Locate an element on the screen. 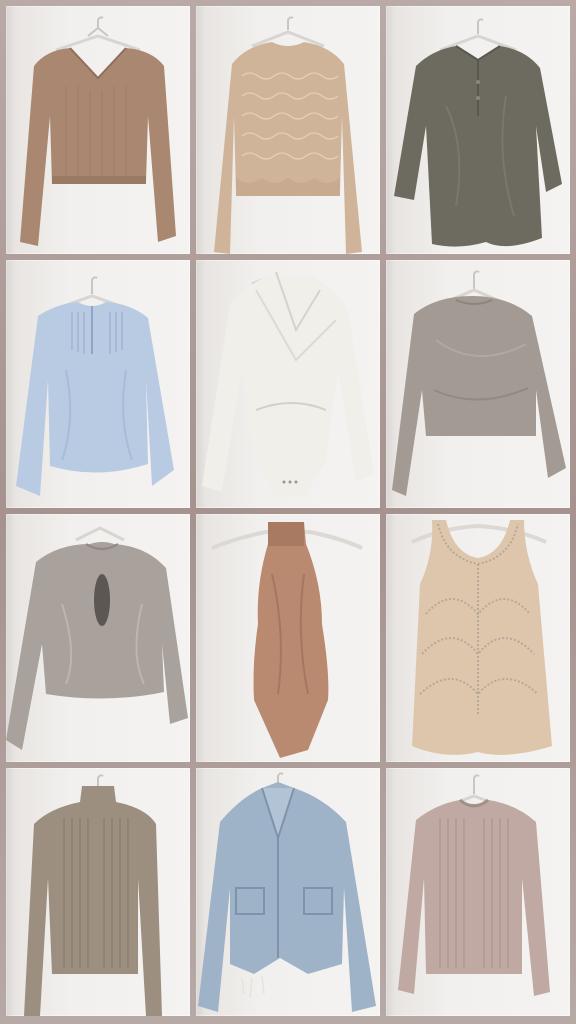 This screenshot has height=1024, width=576. photo-tile-cable-turtleneck is located at coordinates (98, 892).